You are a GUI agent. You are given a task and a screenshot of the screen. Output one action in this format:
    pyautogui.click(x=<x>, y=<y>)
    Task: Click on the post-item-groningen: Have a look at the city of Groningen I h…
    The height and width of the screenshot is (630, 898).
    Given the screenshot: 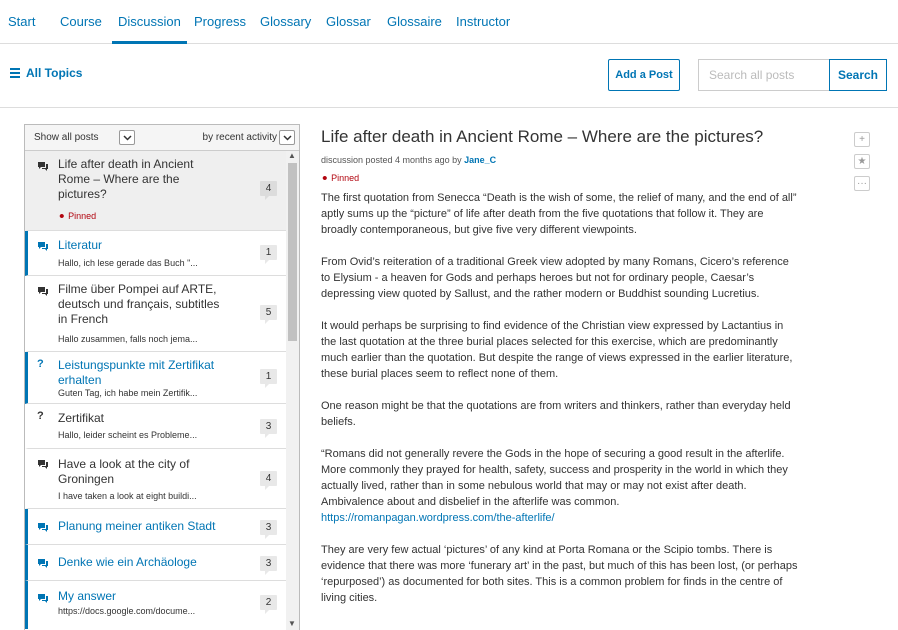 What is the action you would take?
    pyautogui.click(x=156, y=479)
    